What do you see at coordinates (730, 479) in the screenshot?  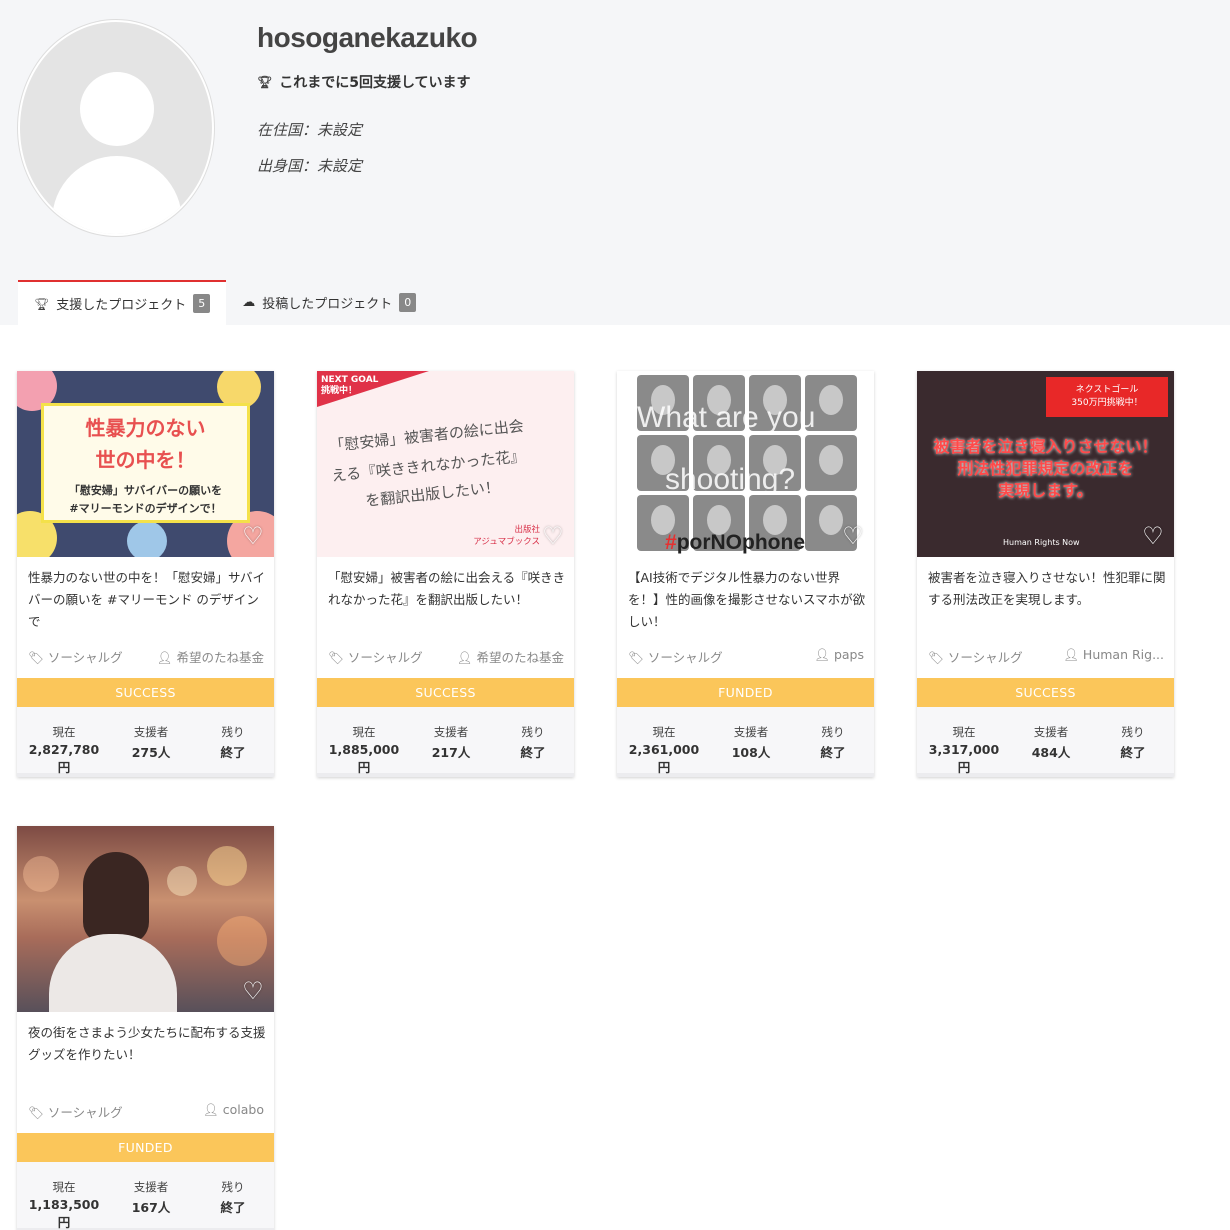 I see `thumbnail-overlay-text: shooting?` at bounding box center [730, 479].